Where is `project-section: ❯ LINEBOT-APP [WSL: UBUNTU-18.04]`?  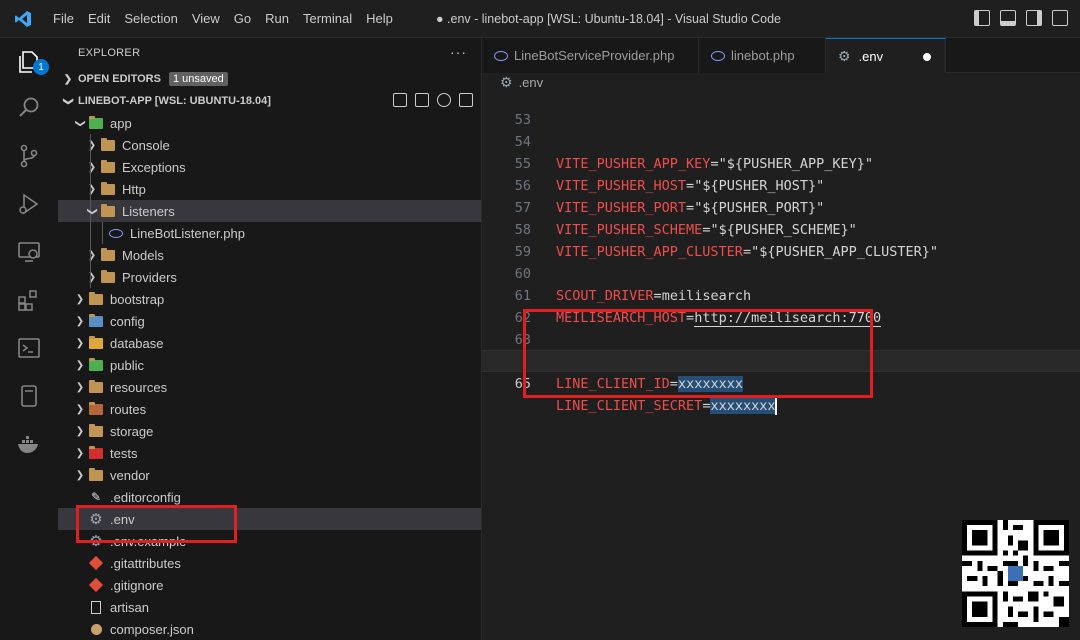
project-section: ❯ LINEBOT-APP [WSL: UBUNTU-18.04] is located at coordinates (269, 101).